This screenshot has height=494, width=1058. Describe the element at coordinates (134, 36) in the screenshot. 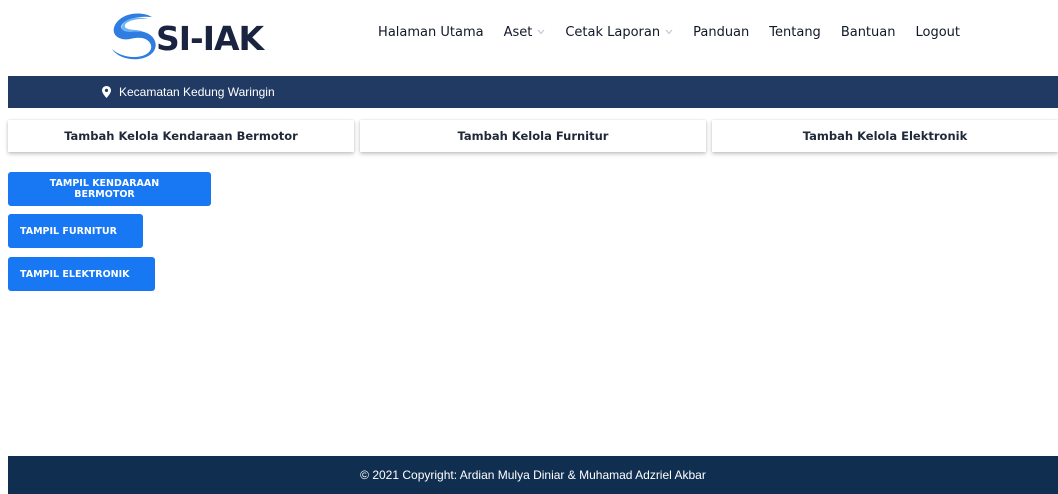

I see `logo-swoosh-icon` at that location.